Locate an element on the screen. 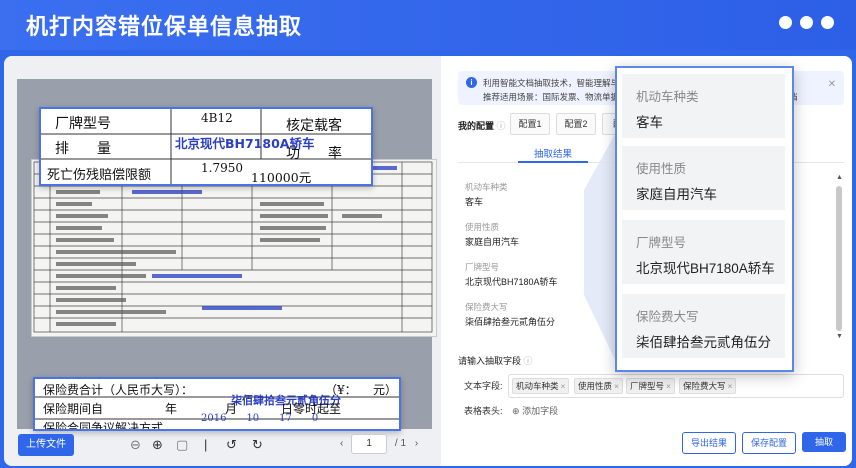  chip-usage: 使用性质 × is located at coordinates (598, 386).